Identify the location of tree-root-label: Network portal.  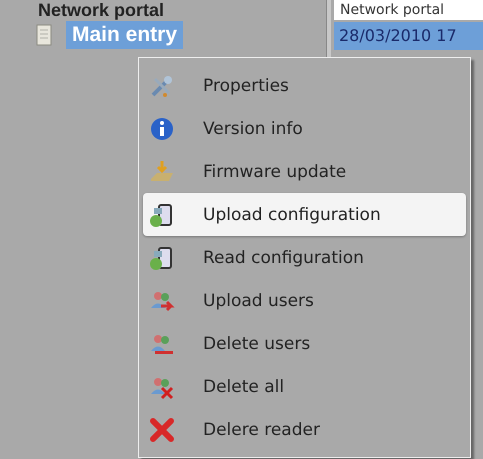
(182, 10).